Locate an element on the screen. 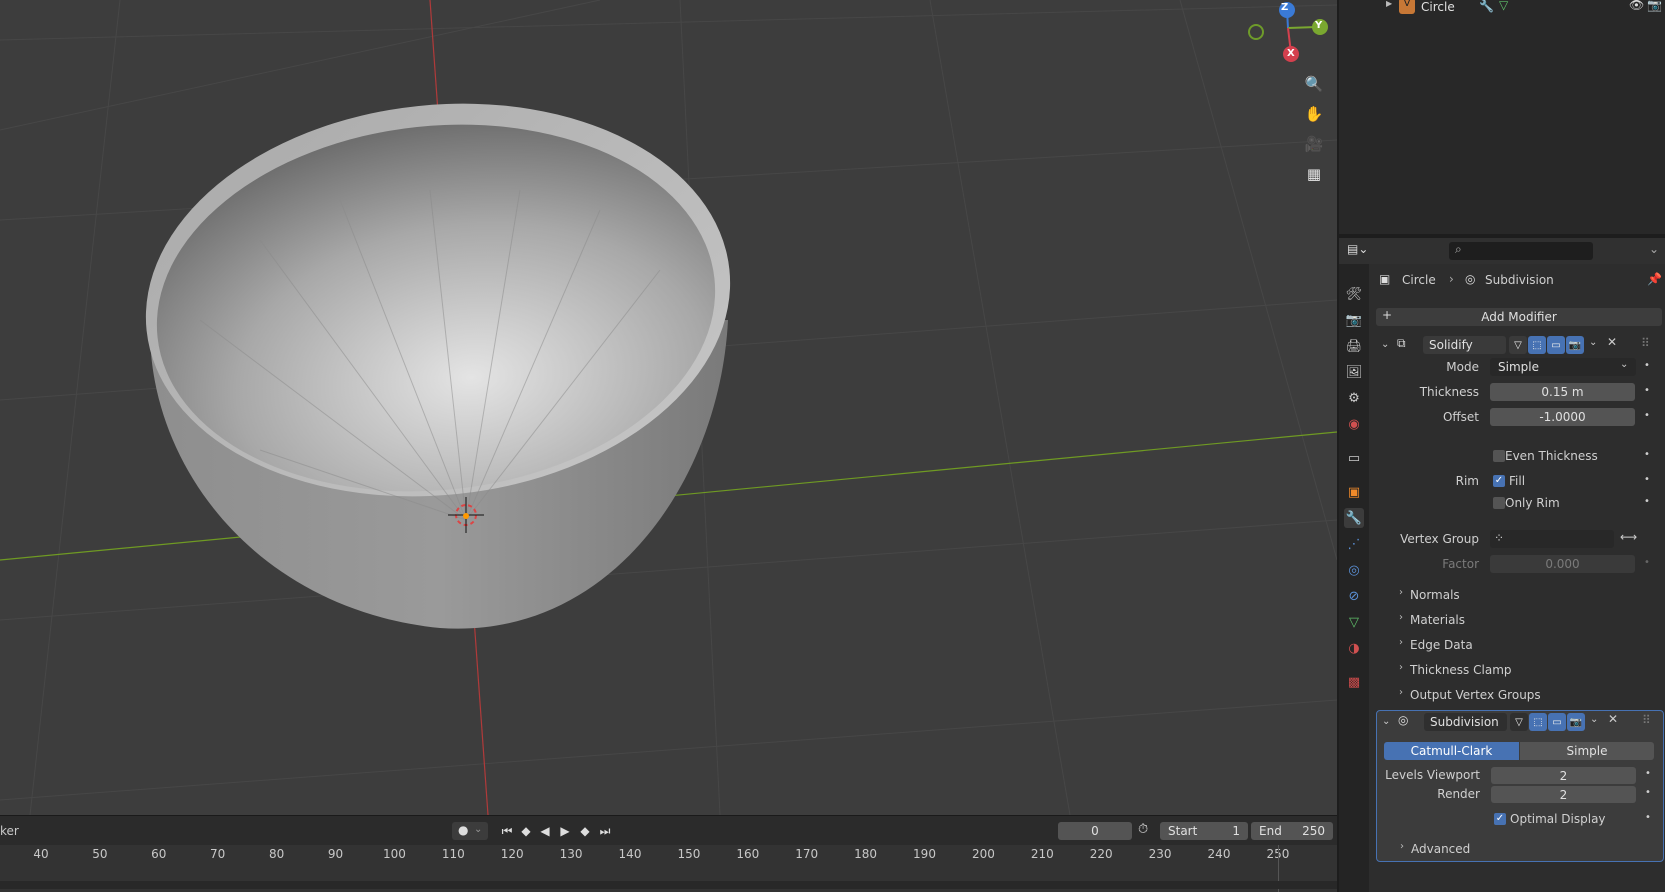  subdivision-close-icon: ✕ is located at coordinates (1613, 719).